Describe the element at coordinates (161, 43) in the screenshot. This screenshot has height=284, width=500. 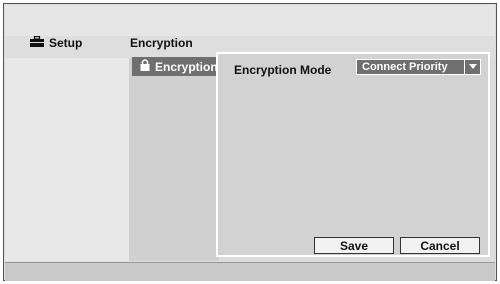
I see `section-title: Encryption` at that location.